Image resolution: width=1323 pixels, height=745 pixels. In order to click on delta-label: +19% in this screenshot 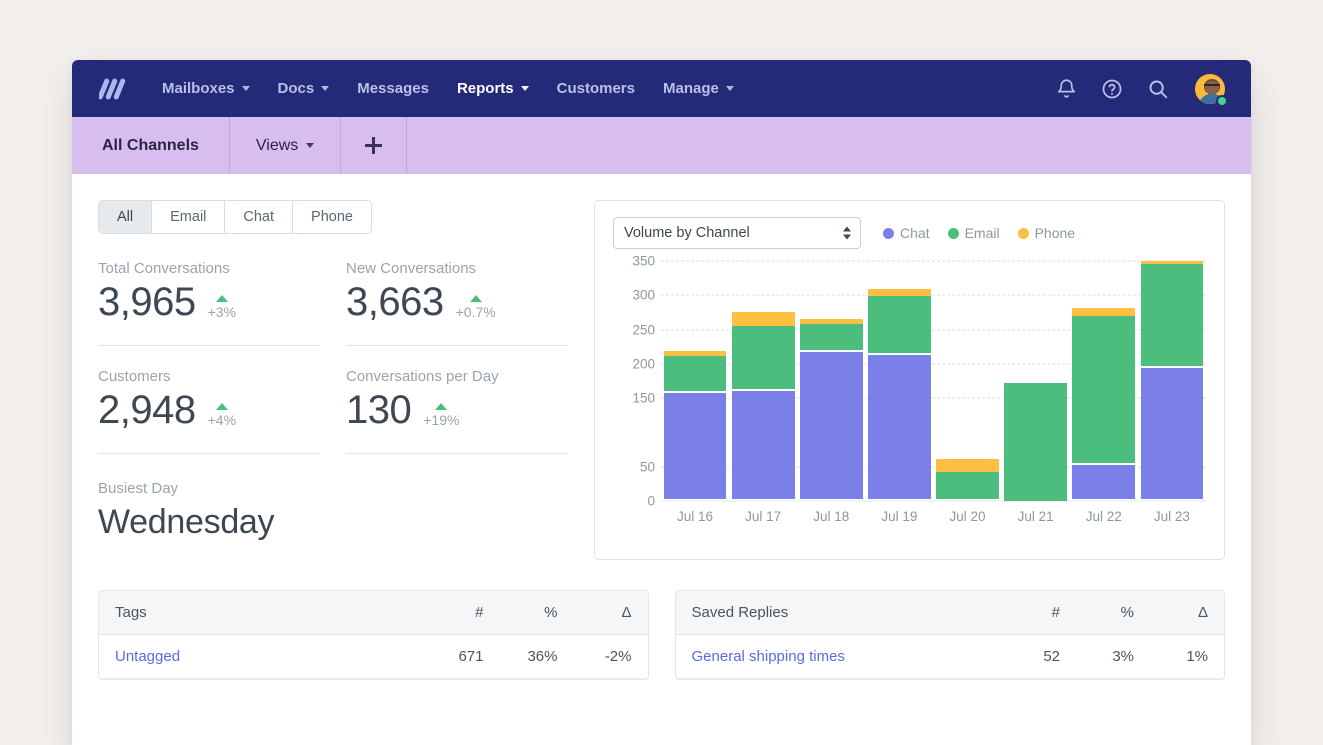, I will do `click(441, 420)`.